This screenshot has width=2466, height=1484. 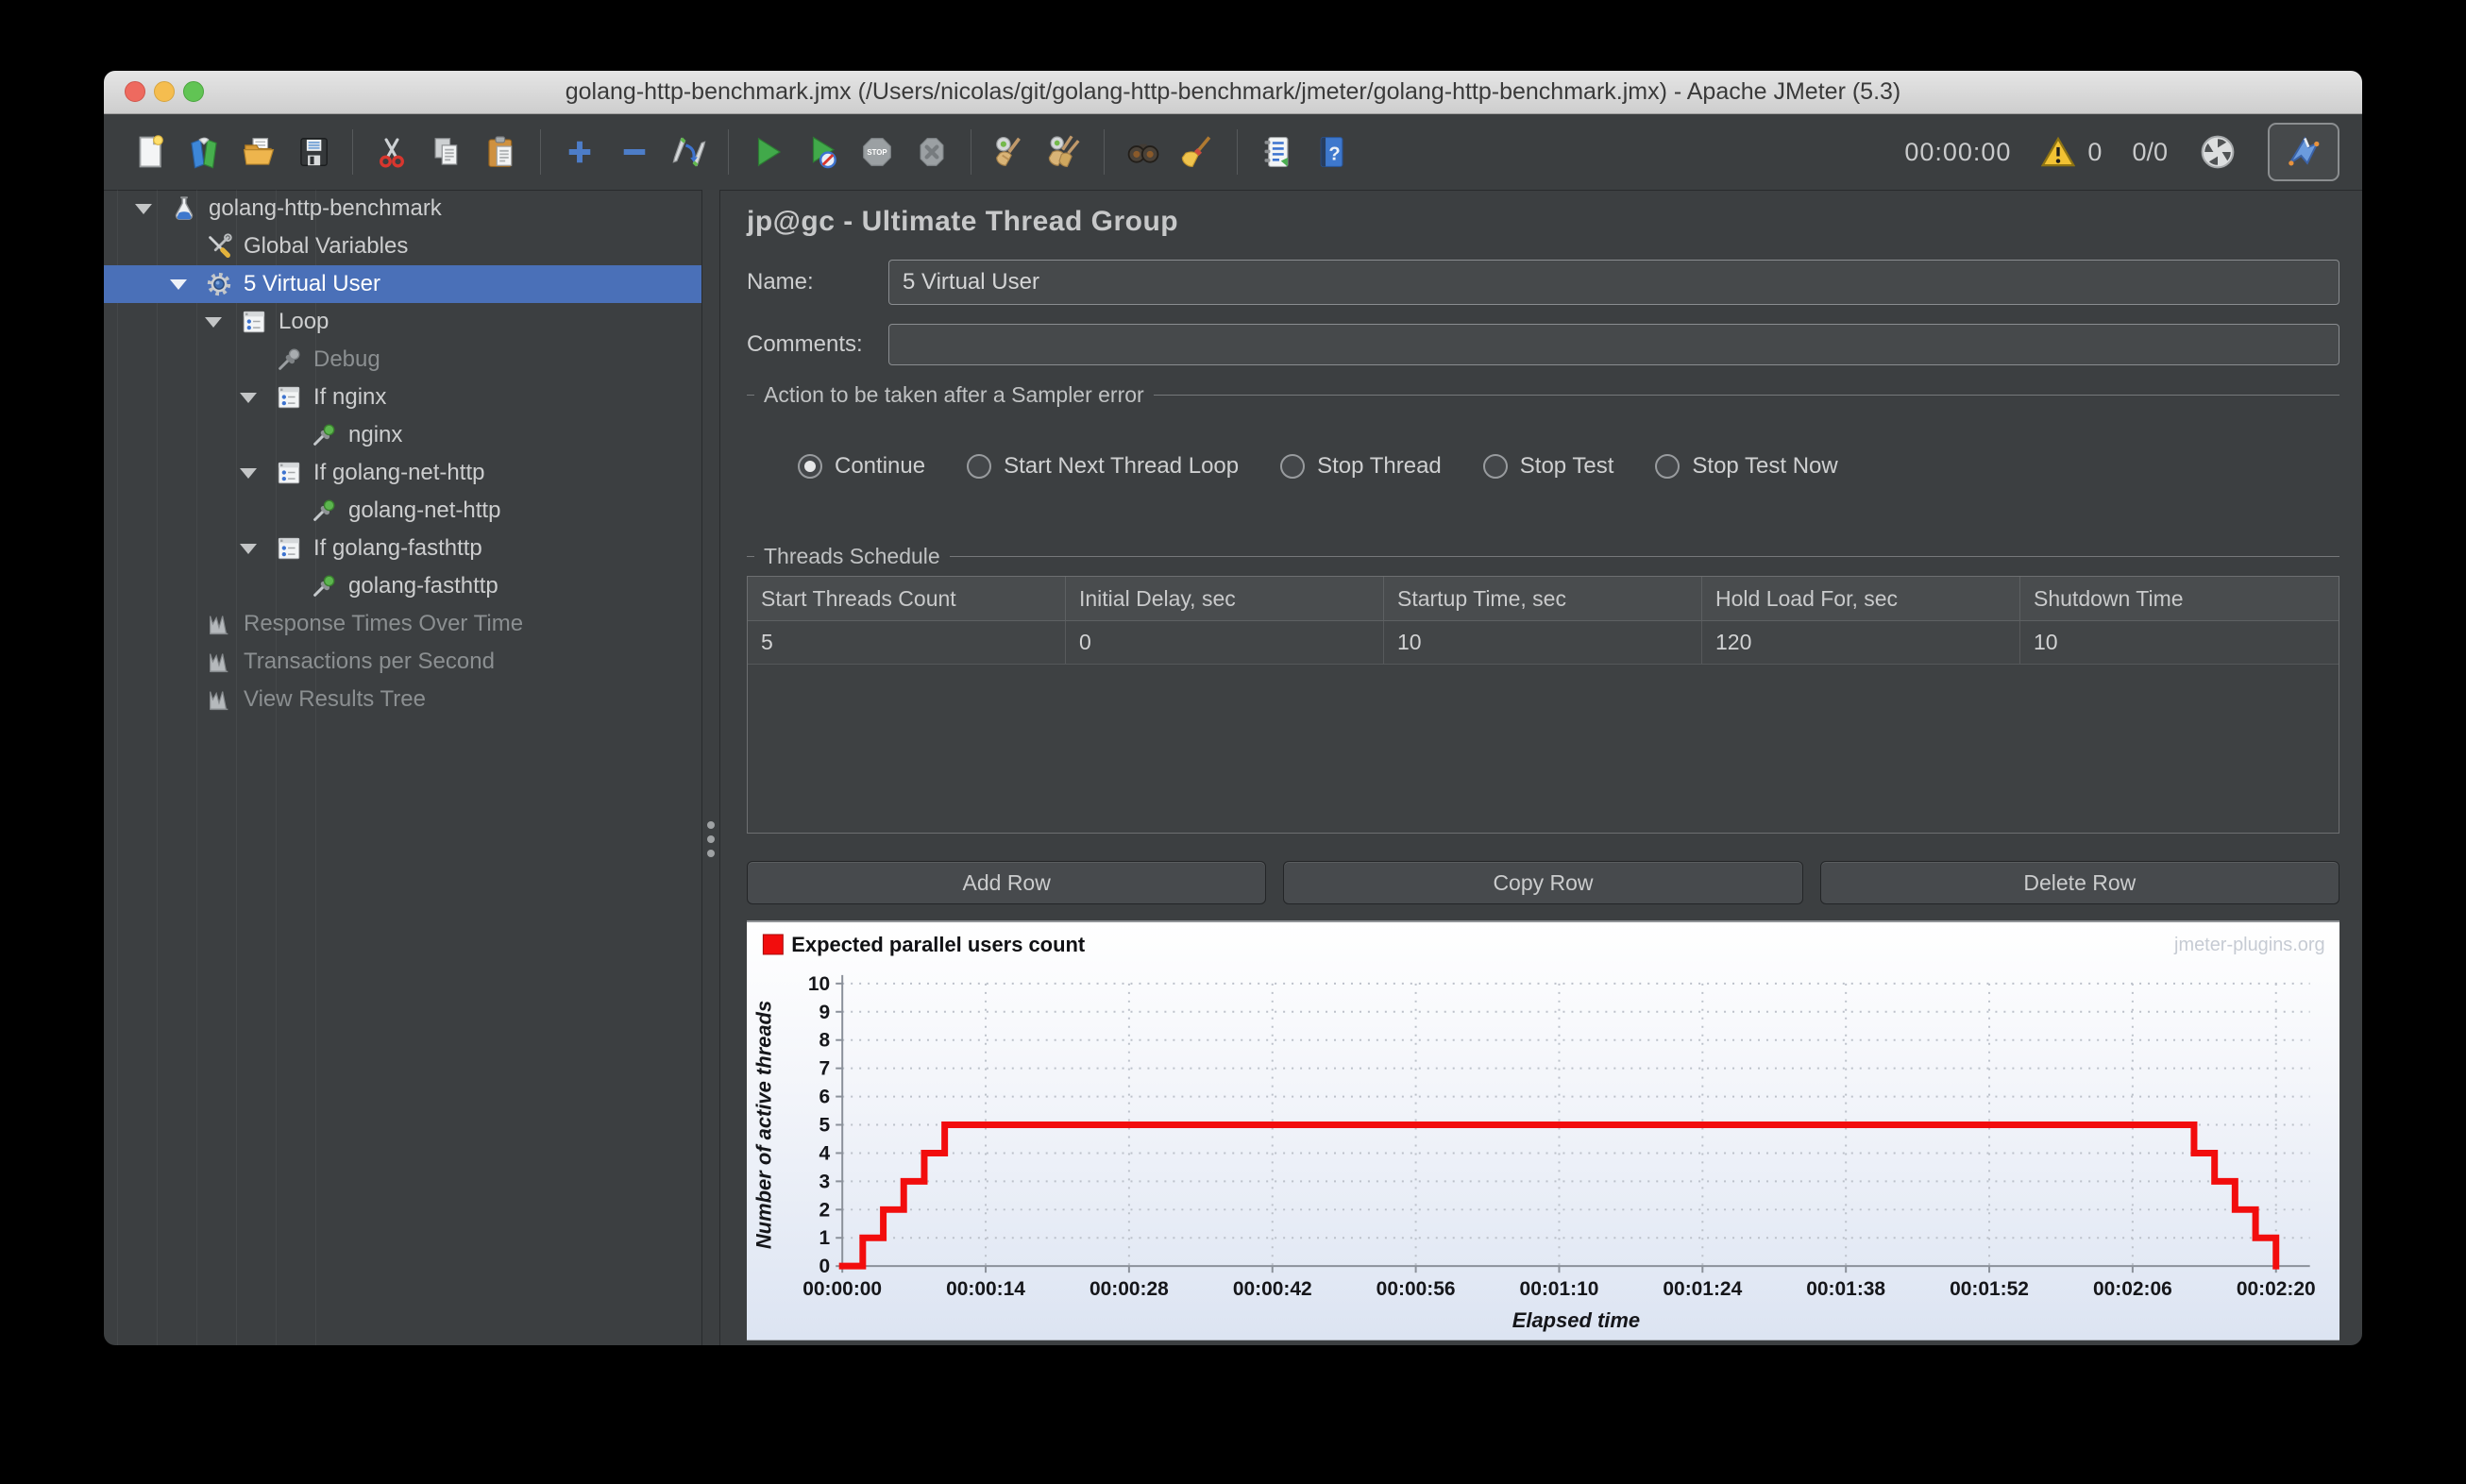 I want to click on radio-start-next-thread-loop: Start Next Thread Loop, so click(x=1103, y=466).